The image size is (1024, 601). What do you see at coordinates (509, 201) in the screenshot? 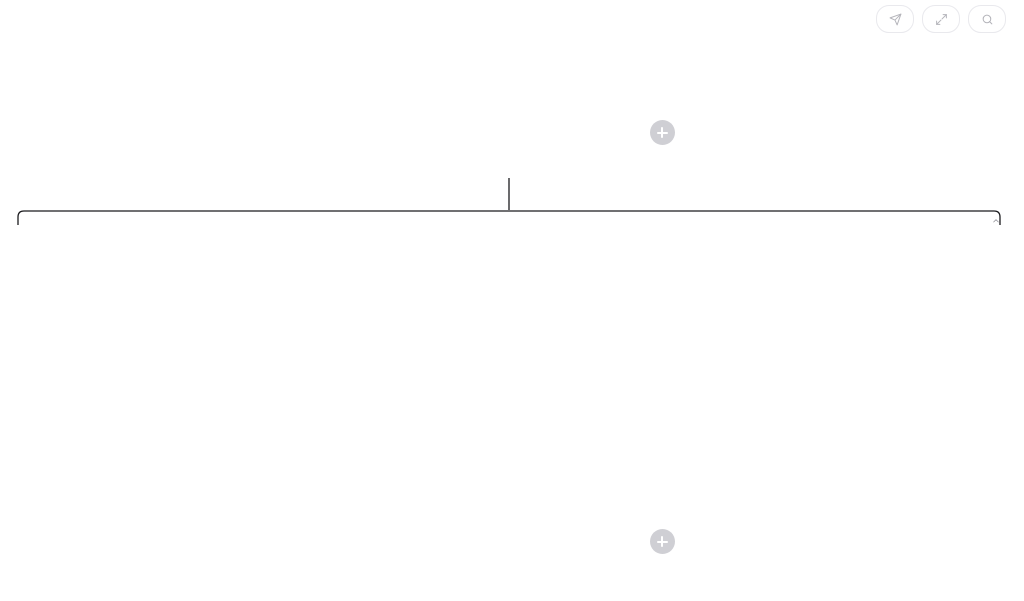
I see `connector-bracket` at bounding box center [509, 201].